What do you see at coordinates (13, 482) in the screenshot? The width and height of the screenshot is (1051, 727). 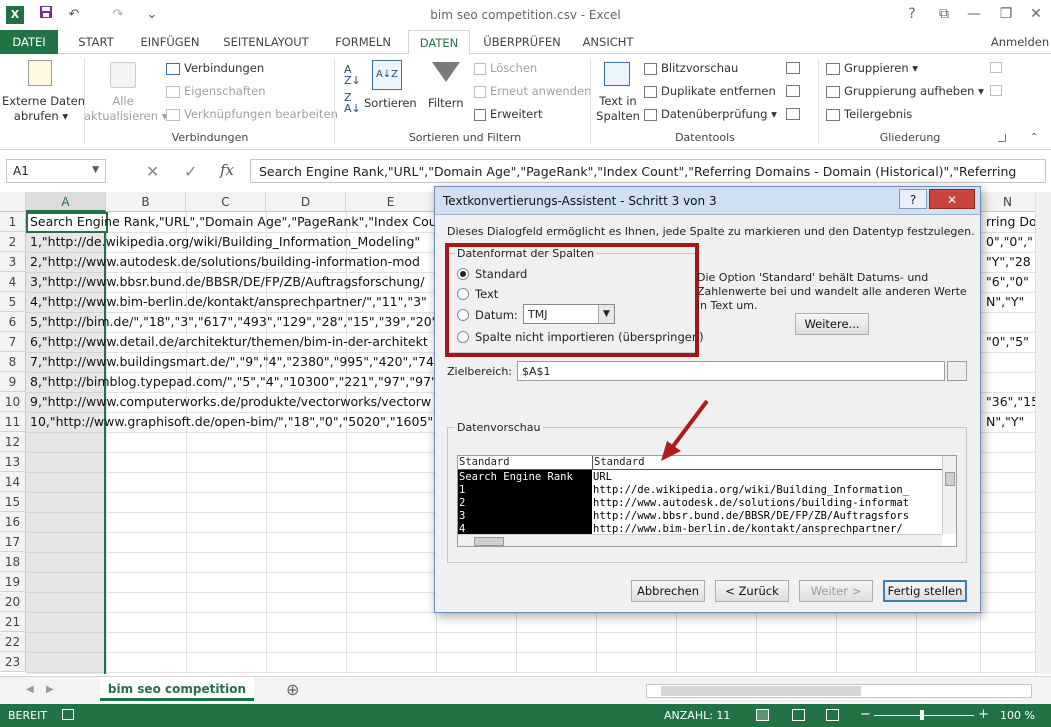 I see `row-header: 14` at bounding box center [13, 482].